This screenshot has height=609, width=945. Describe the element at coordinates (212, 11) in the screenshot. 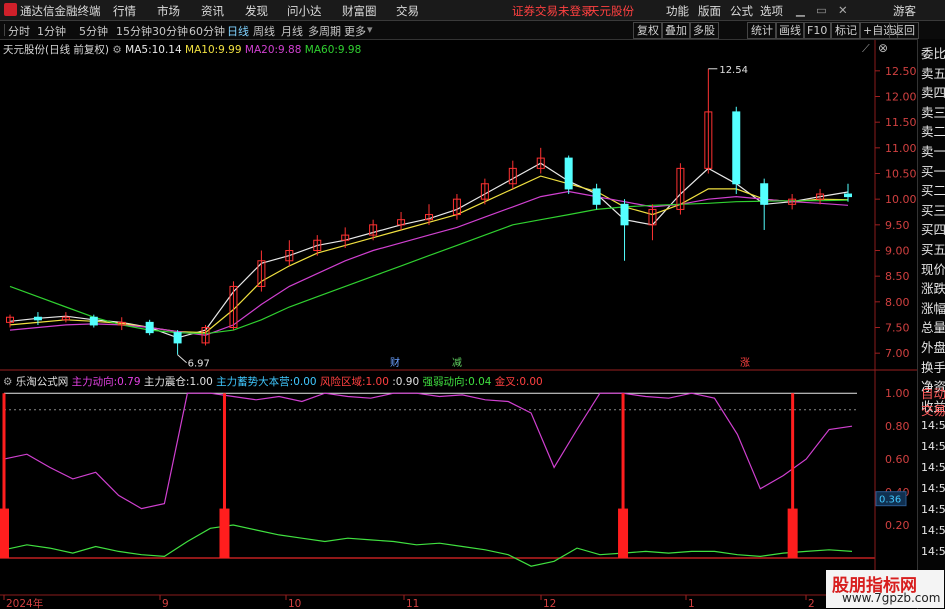

I see `menu-news: 资讯` at that location.